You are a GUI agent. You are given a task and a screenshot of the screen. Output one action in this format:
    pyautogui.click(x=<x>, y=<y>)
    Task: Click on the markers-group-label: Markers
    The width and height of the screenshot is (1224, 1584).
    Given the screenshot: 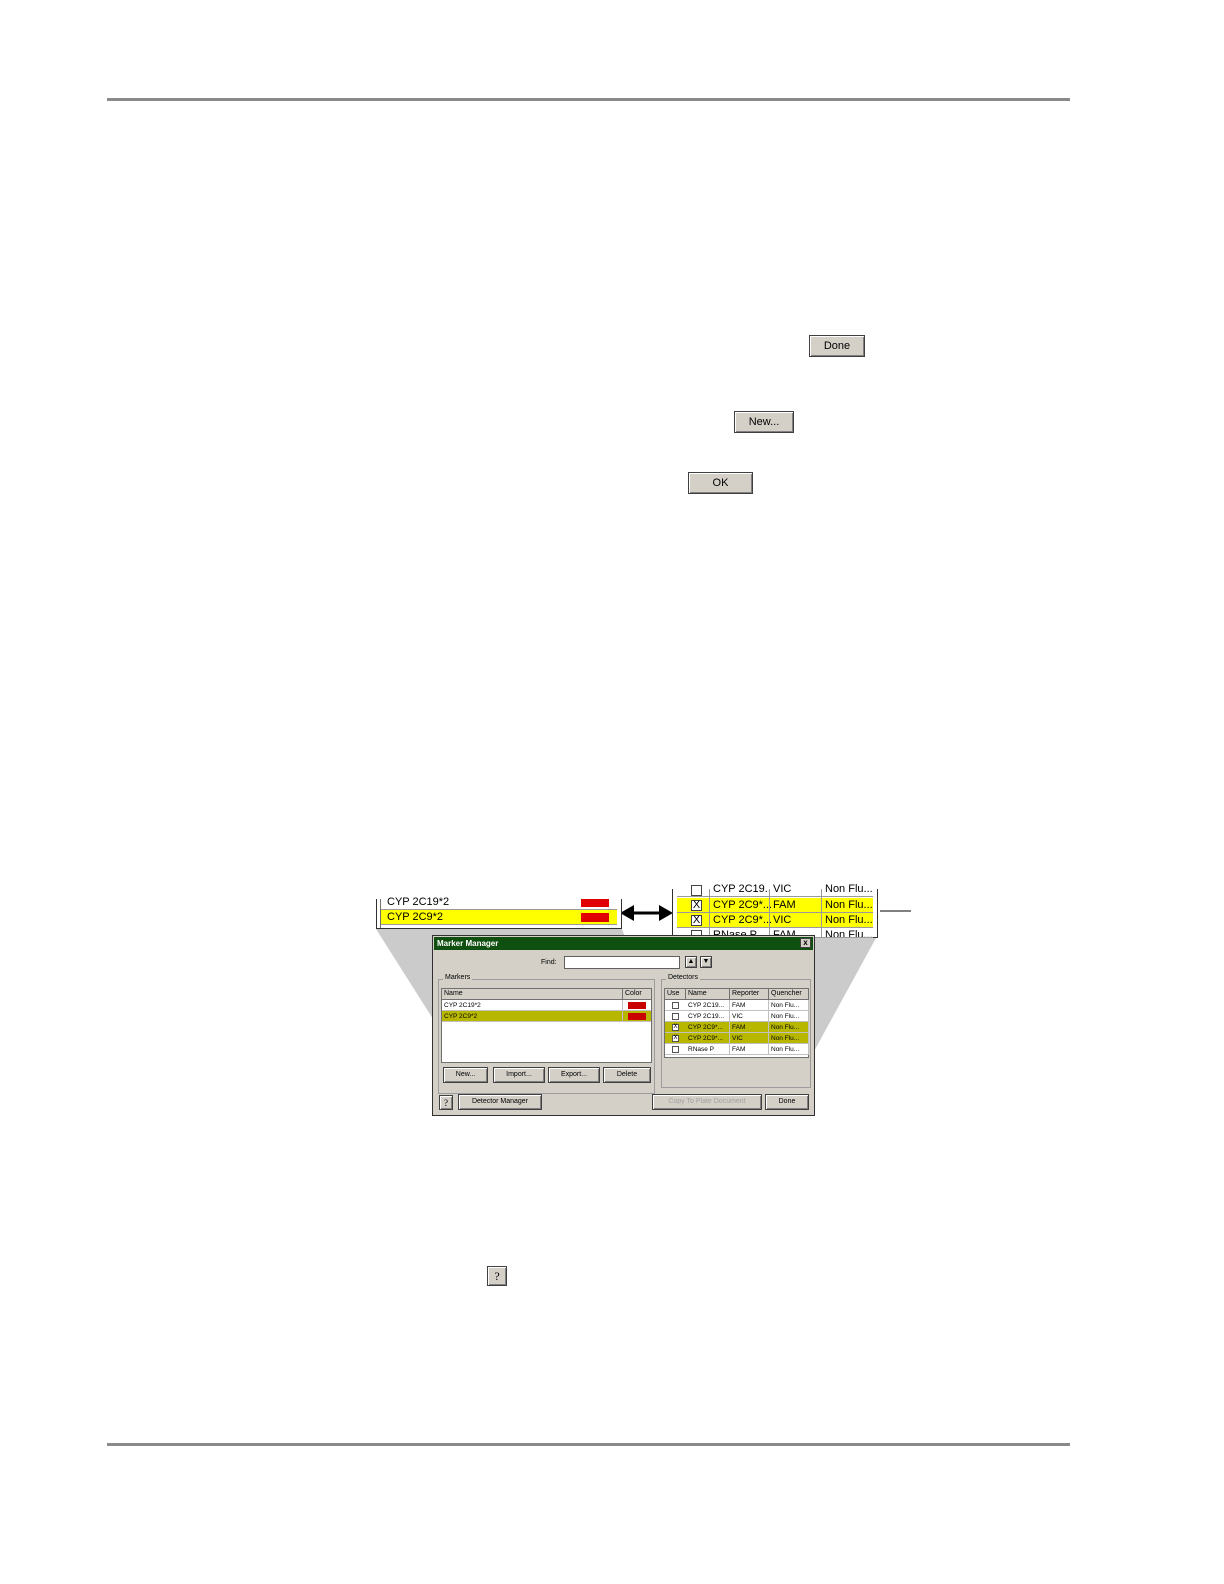 What is the action you would take?
    pyautogui.click(x=458, y=977)
    